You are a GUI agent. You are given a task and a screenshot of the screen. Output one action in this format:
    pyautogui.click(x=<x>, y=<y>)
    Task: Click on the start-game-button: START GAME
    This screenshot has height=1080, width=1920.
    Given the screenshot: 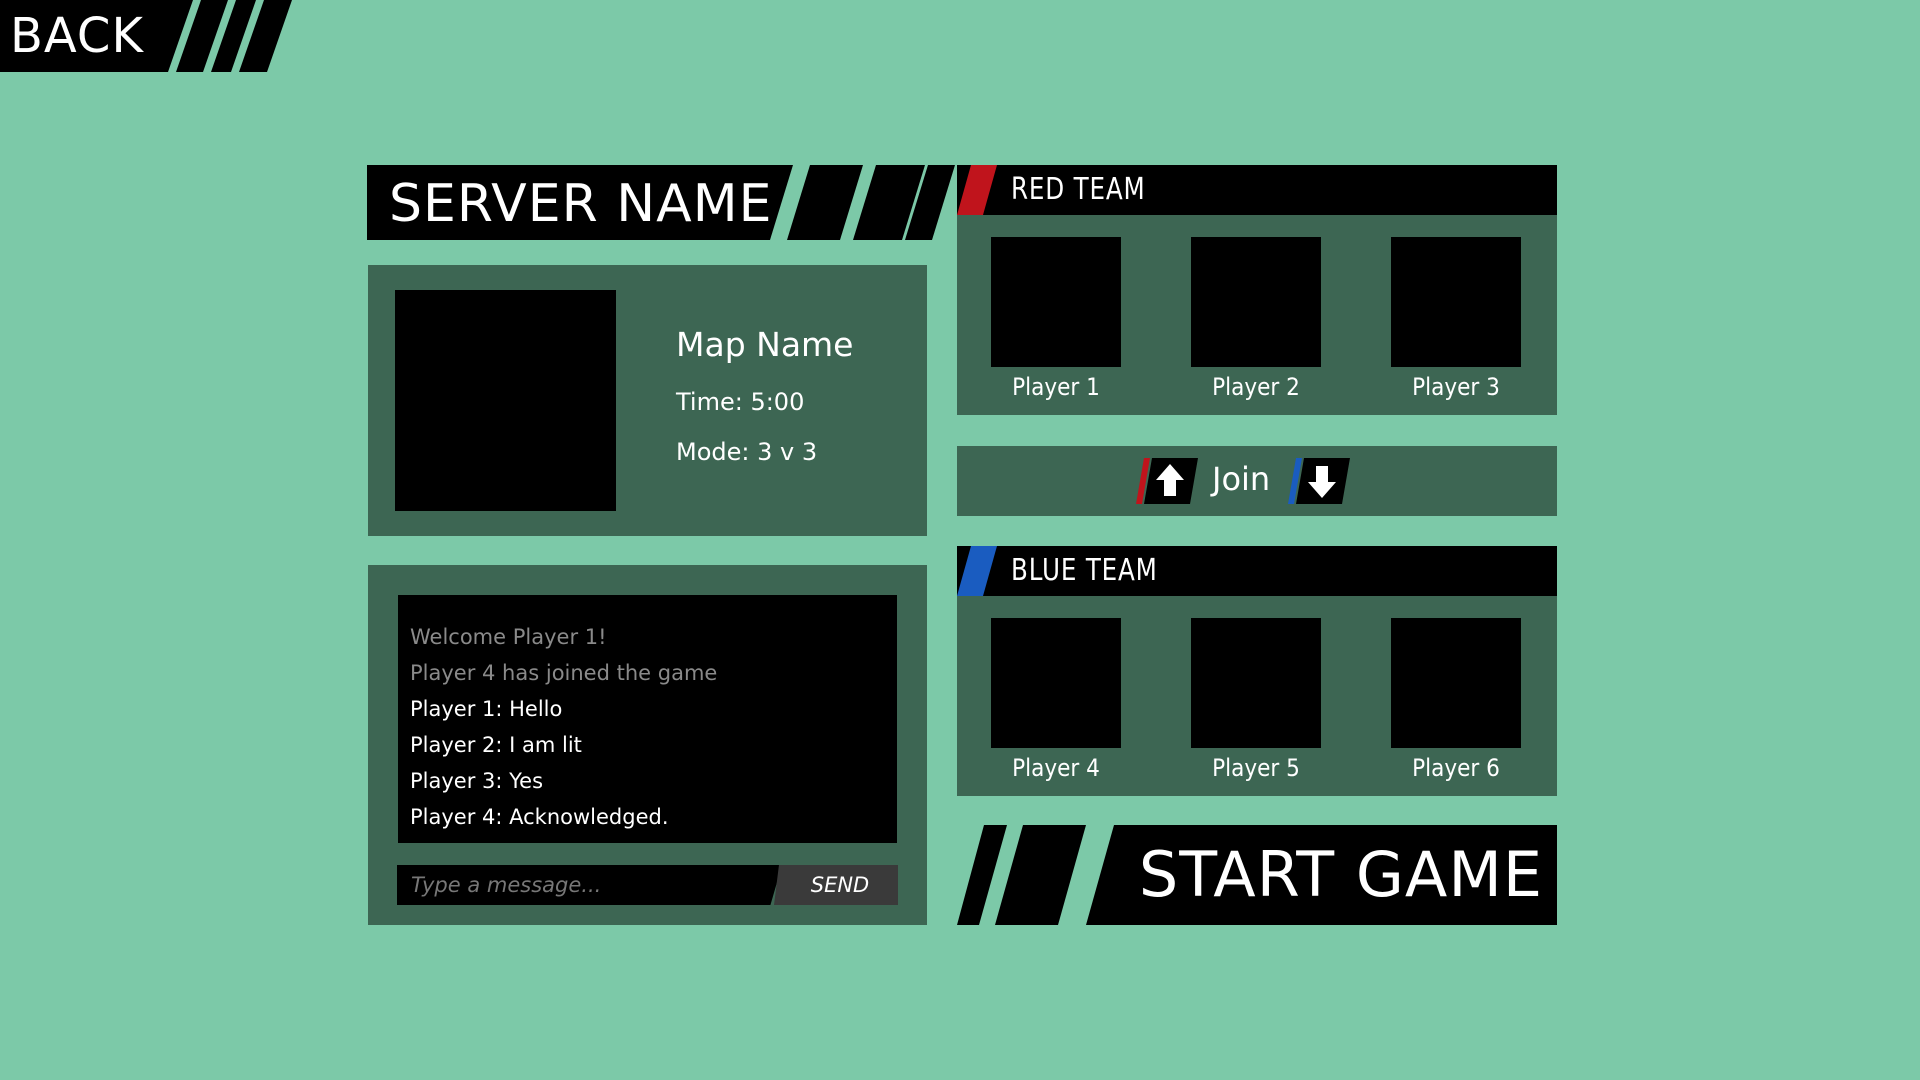 What is the action you would take?
    pyautogui.click(x=1257, y=875)
    